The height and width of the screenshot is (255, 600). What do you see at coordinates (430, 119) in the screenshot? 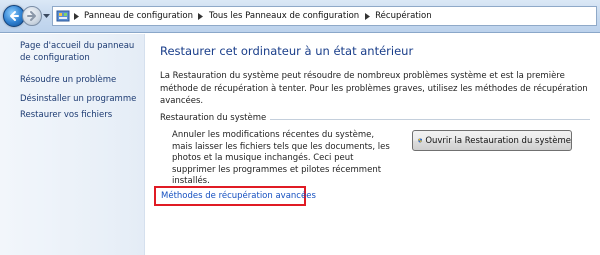
I see `section-divider` at bounding box center [430, 119].